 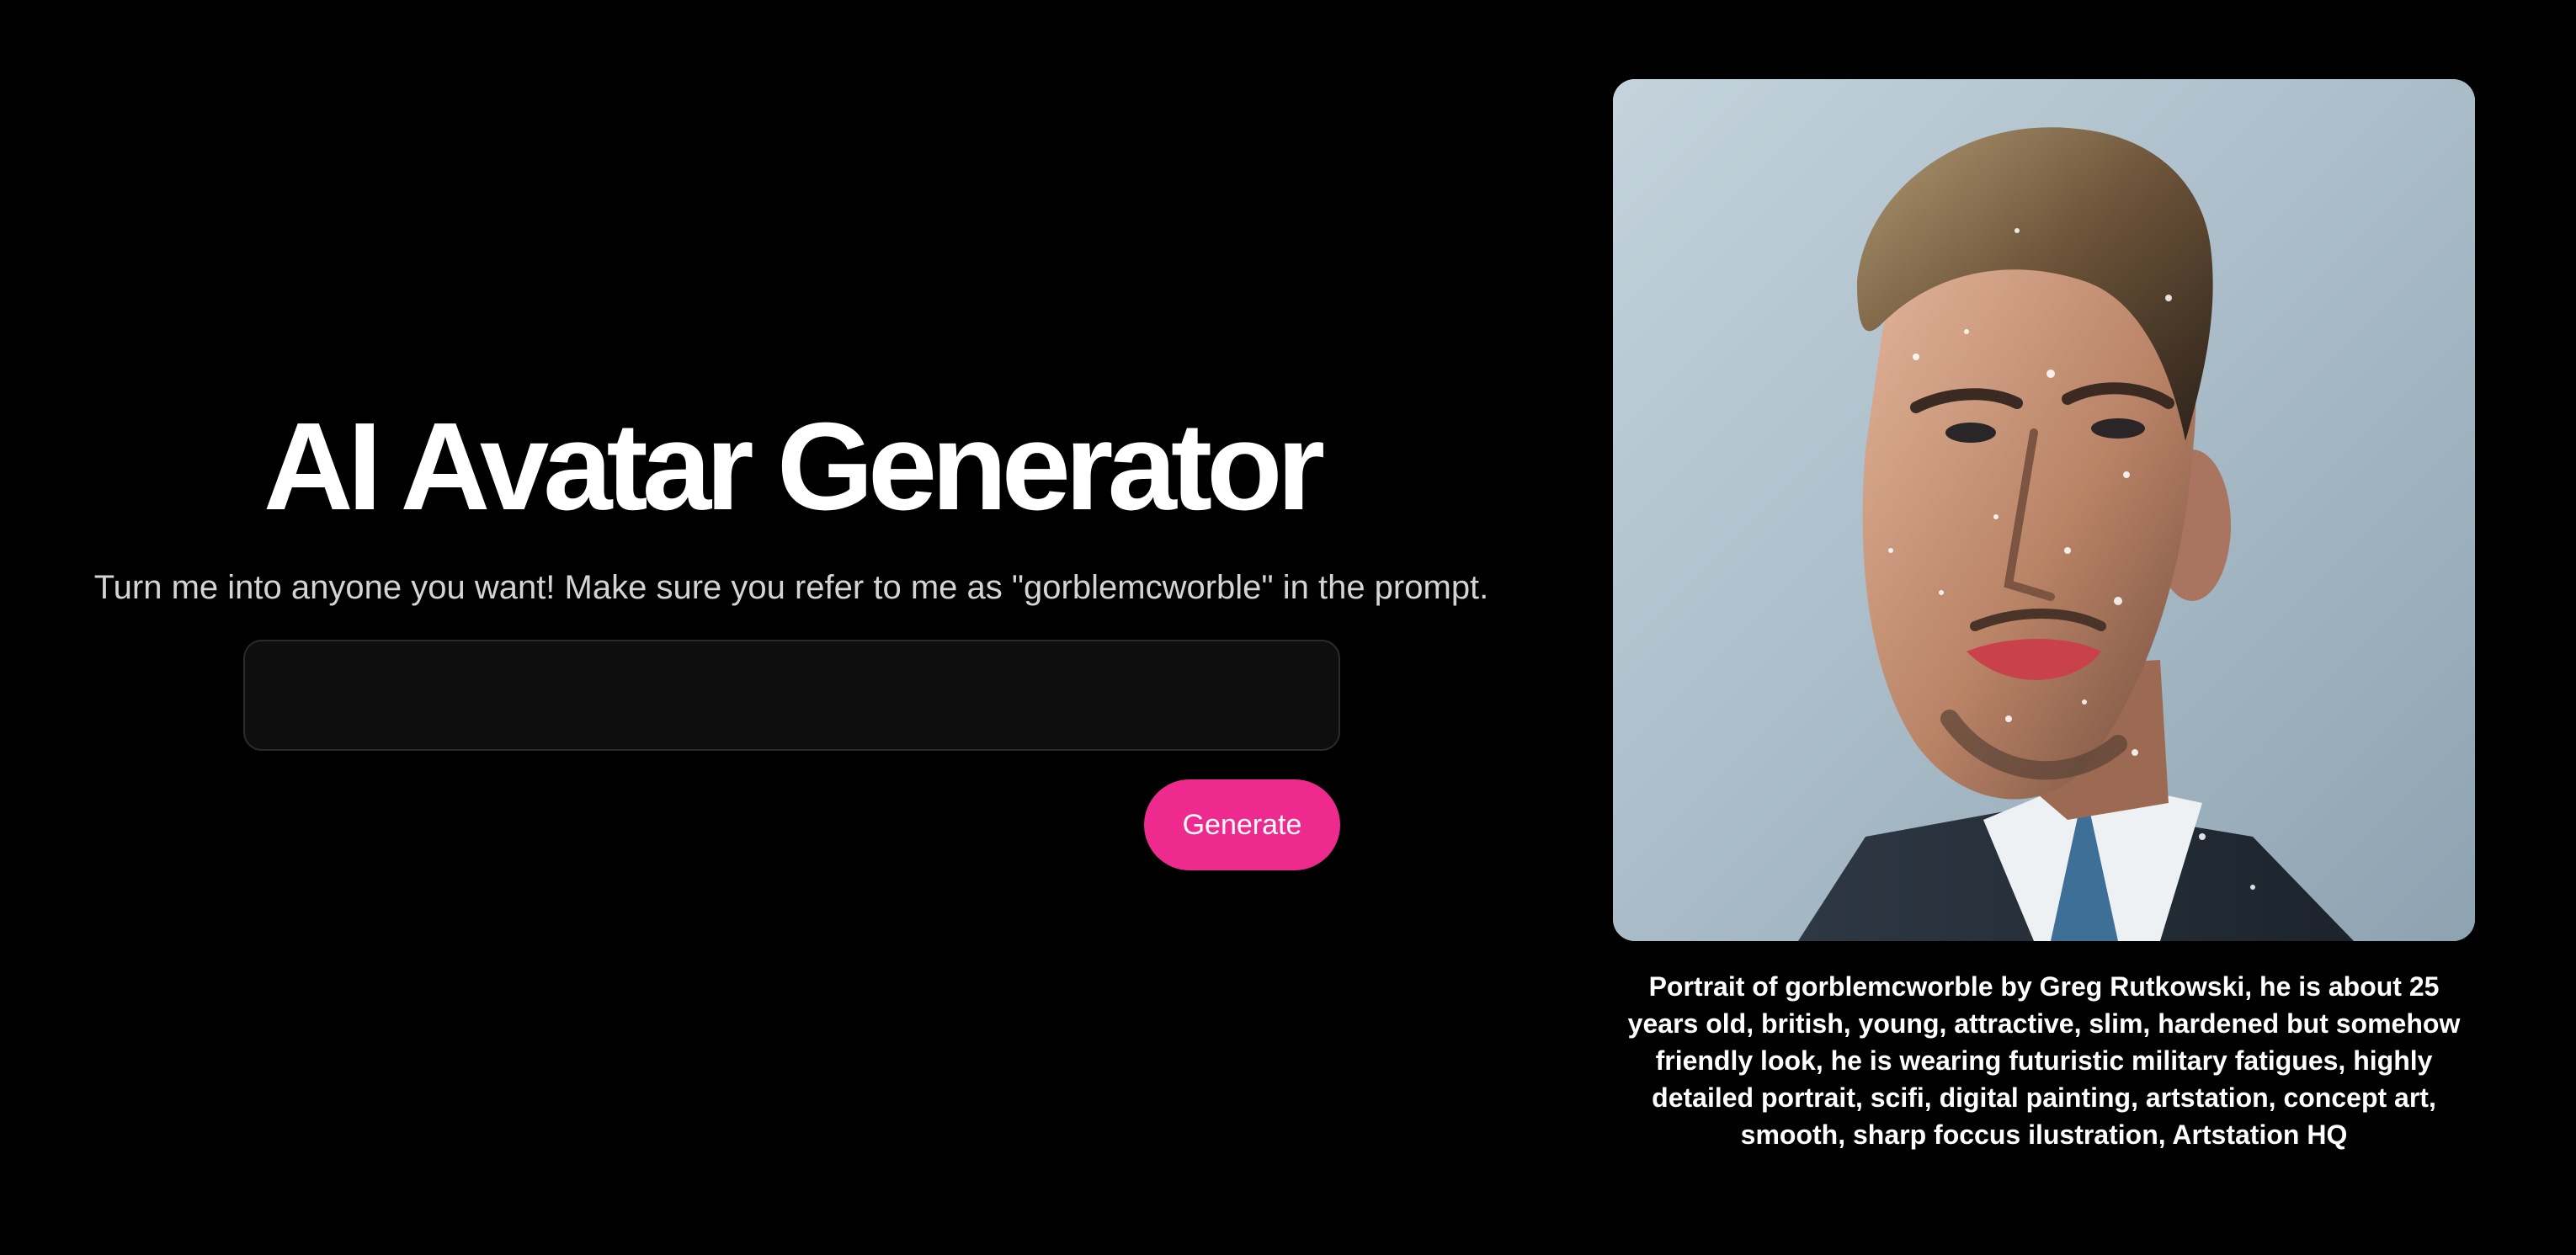 I want to click on prompt-input, so click(x=791, y=695).